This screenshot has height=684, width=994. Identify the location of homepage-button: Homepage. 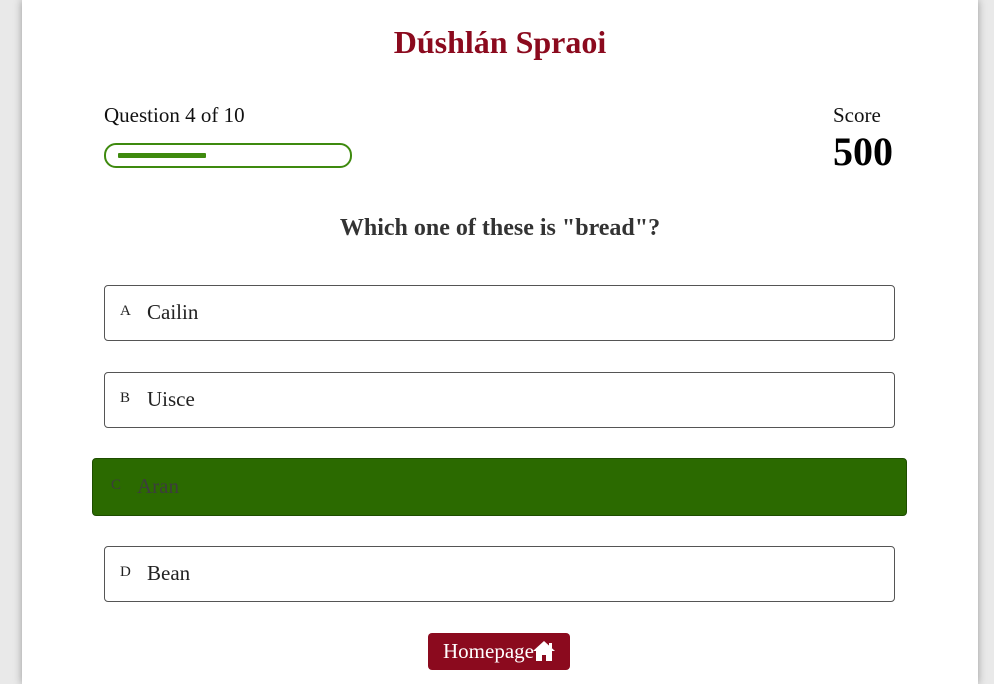
(499, 651).